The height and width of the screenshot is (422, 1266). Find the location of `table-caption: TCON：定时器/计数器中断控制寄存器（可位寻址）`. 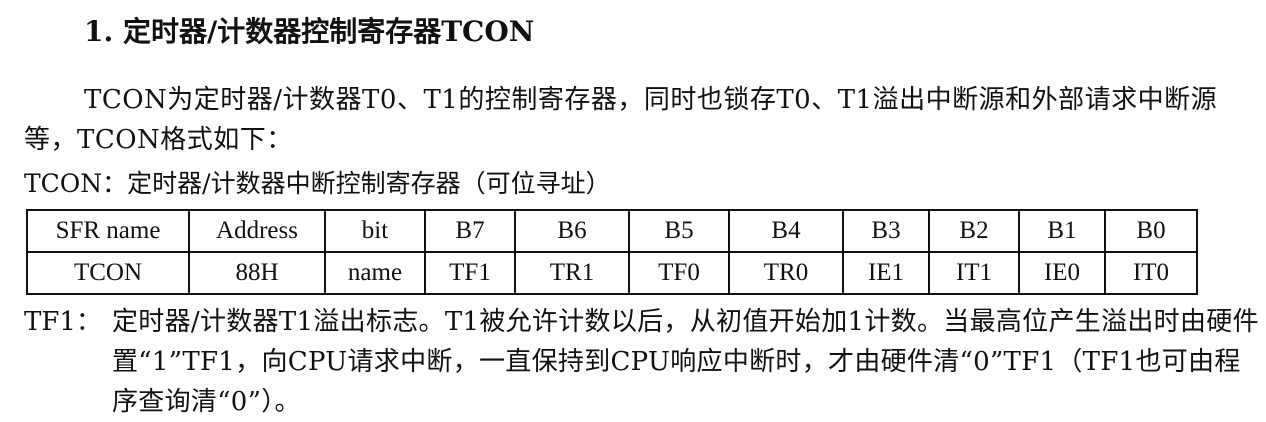

table-caption: TCON：定时器/计数器中断控制寄存器（可位寻址） is located at coordinates (317, 183).